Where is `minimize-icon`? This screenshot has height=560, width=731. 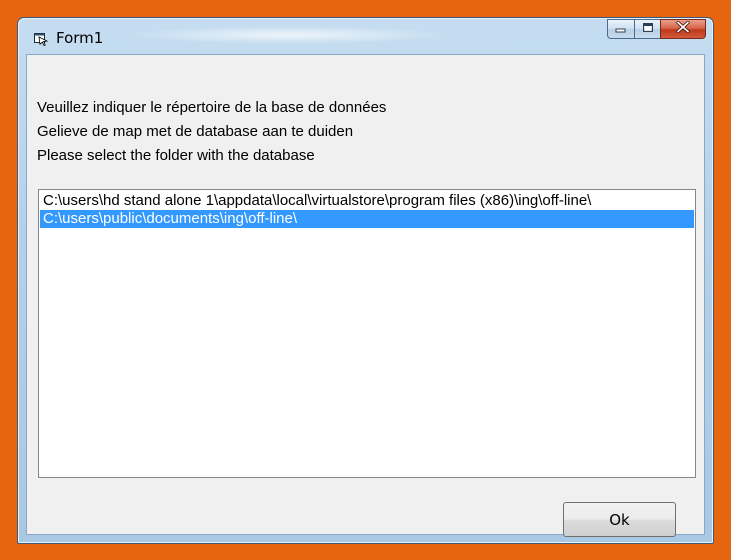 minimize-icon is located at coordinates (621, 29).